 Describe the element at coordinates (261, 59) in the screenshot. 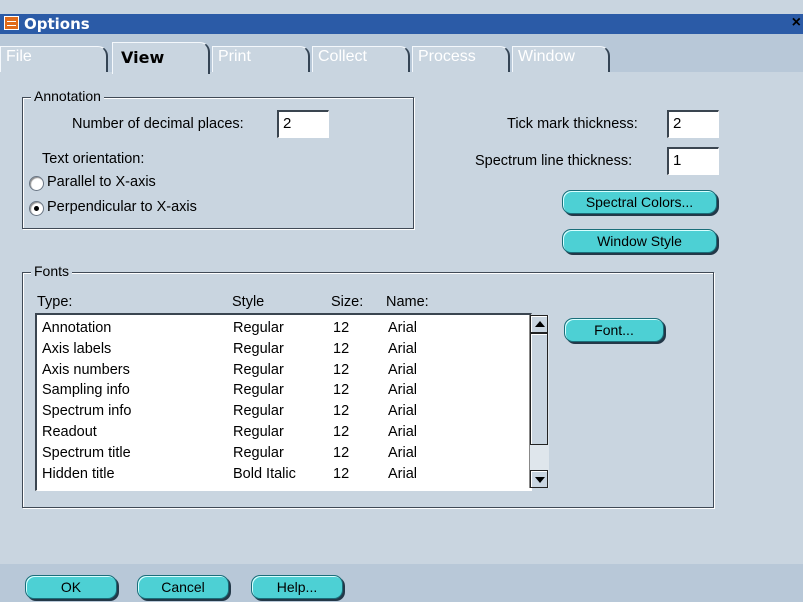

I see `tab-print: Print` at that location.